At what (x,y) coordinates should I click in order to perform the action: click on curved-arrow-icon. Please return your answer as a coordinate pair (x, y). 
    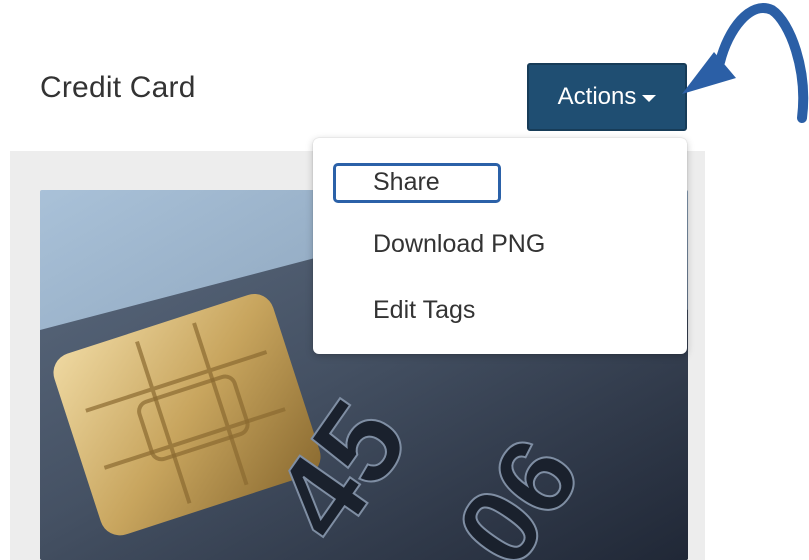
    Looking at the image, I should click on (745, 63).